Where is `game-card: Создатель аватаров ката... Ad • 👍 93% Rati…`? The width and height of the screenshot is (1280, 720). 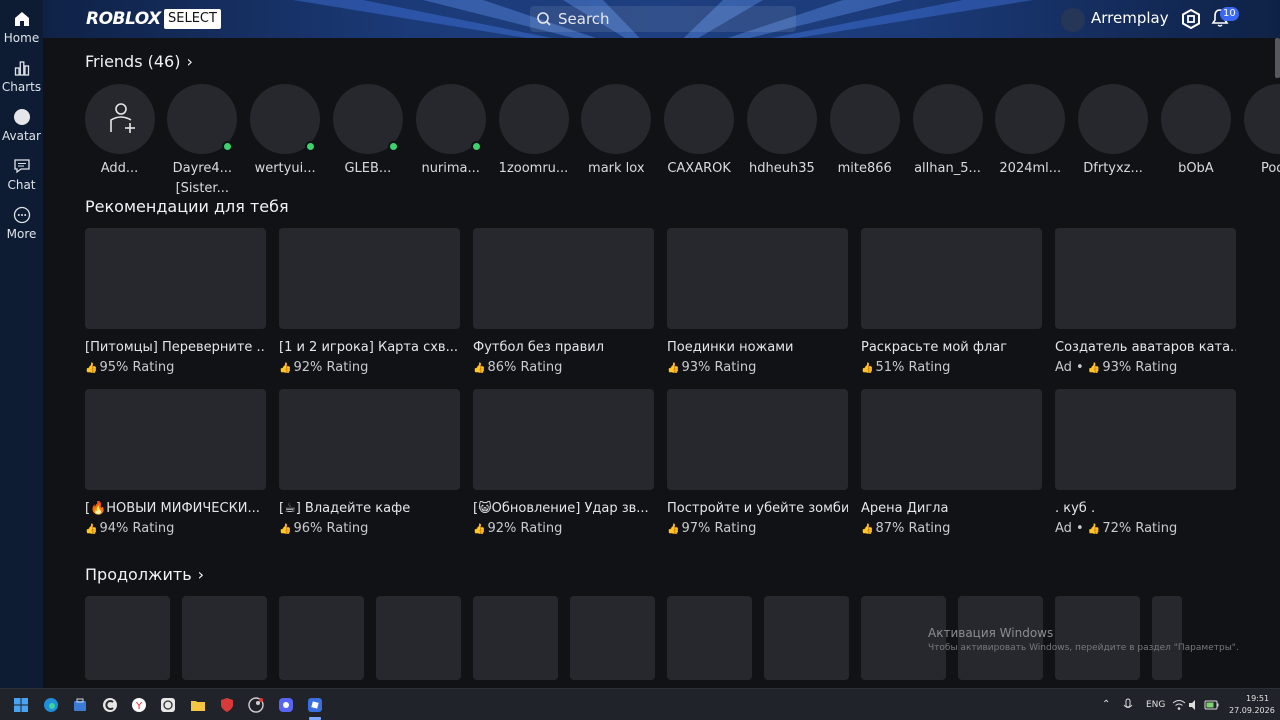 game-card: Создатель аватаров ката... Ad • 👍 93% Rati… is located at coordinates (1145, 301).